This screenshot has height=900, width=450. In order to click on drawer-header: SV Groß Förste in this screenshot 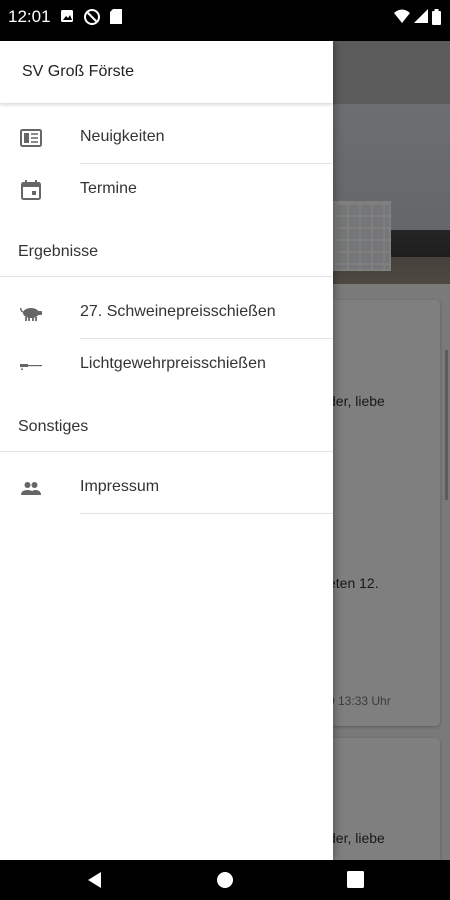, I will do `click(166, 72)`.